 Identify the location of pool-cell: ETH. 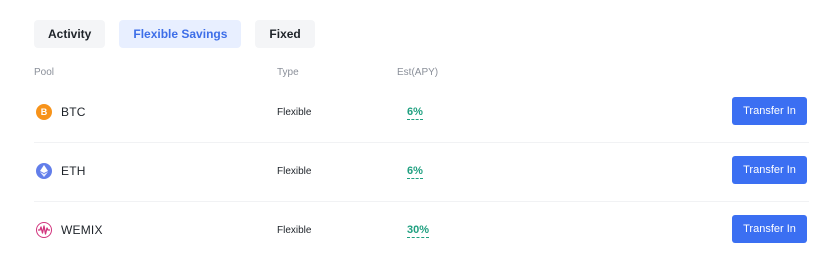
(61, 171).